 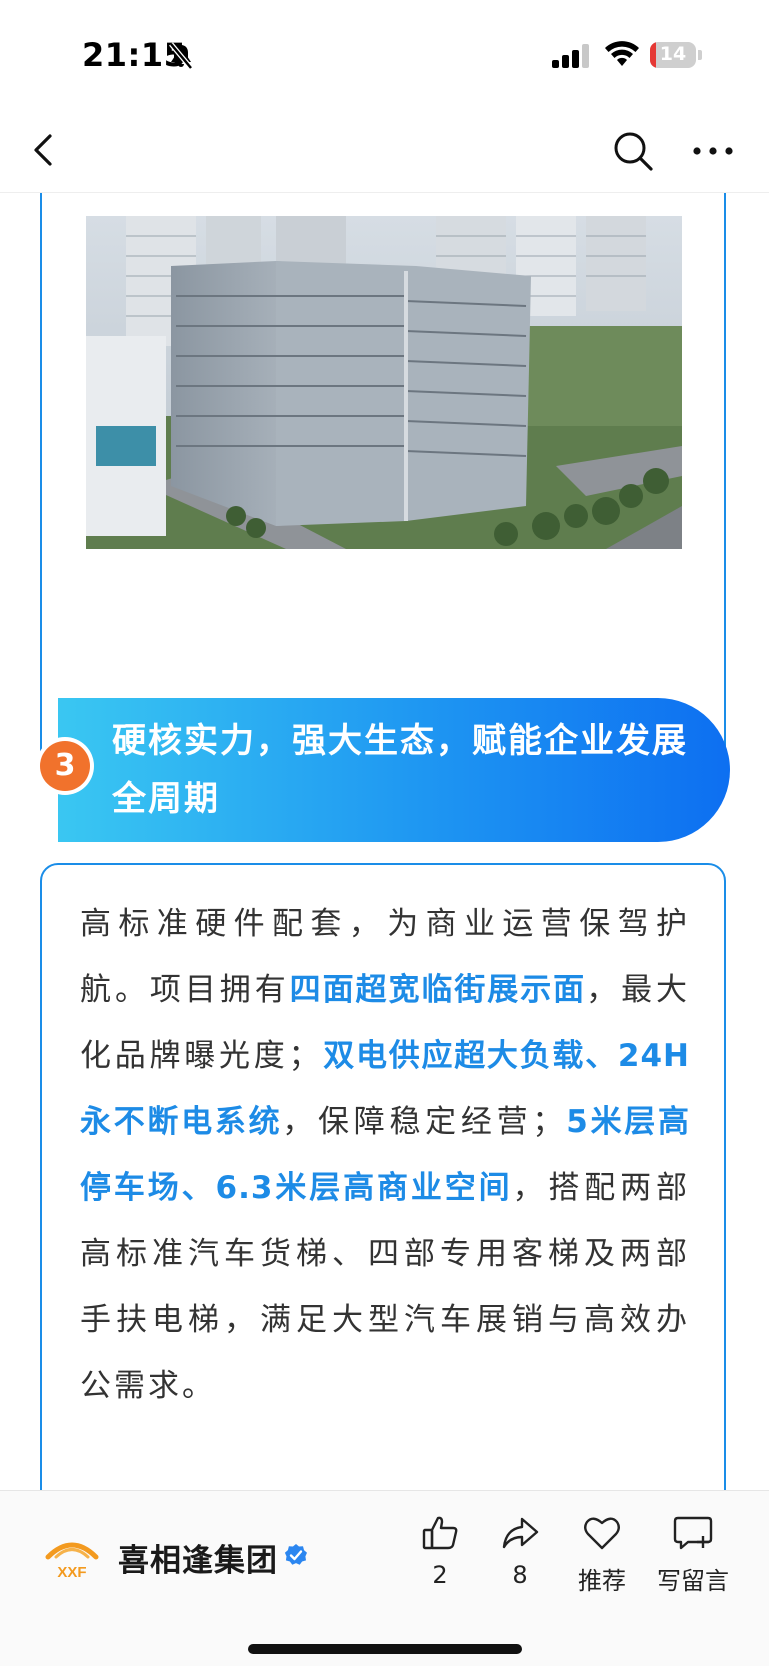 I want to click on section-banner: 硬核实力，强大生态，赋能企业发展全周期, so click(x=394, y=770).